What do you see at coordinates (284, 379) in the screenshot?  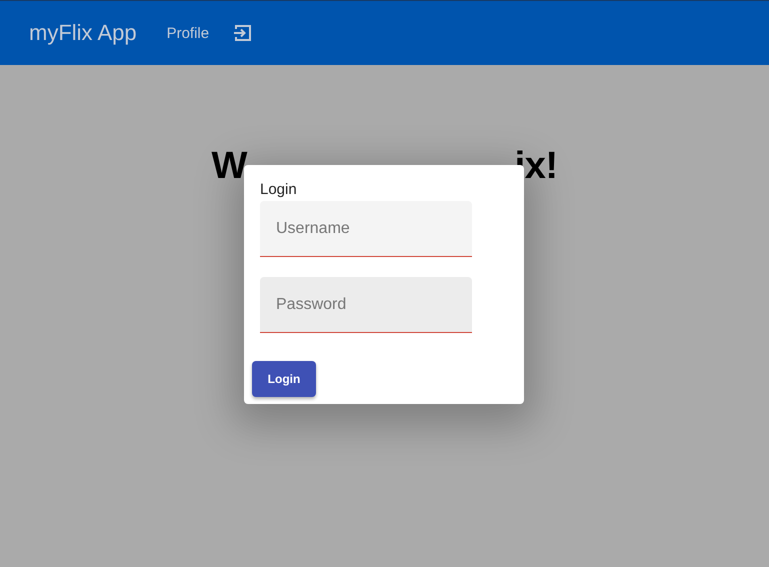 I see `login-button: Login` at bounding box center [284, 379].